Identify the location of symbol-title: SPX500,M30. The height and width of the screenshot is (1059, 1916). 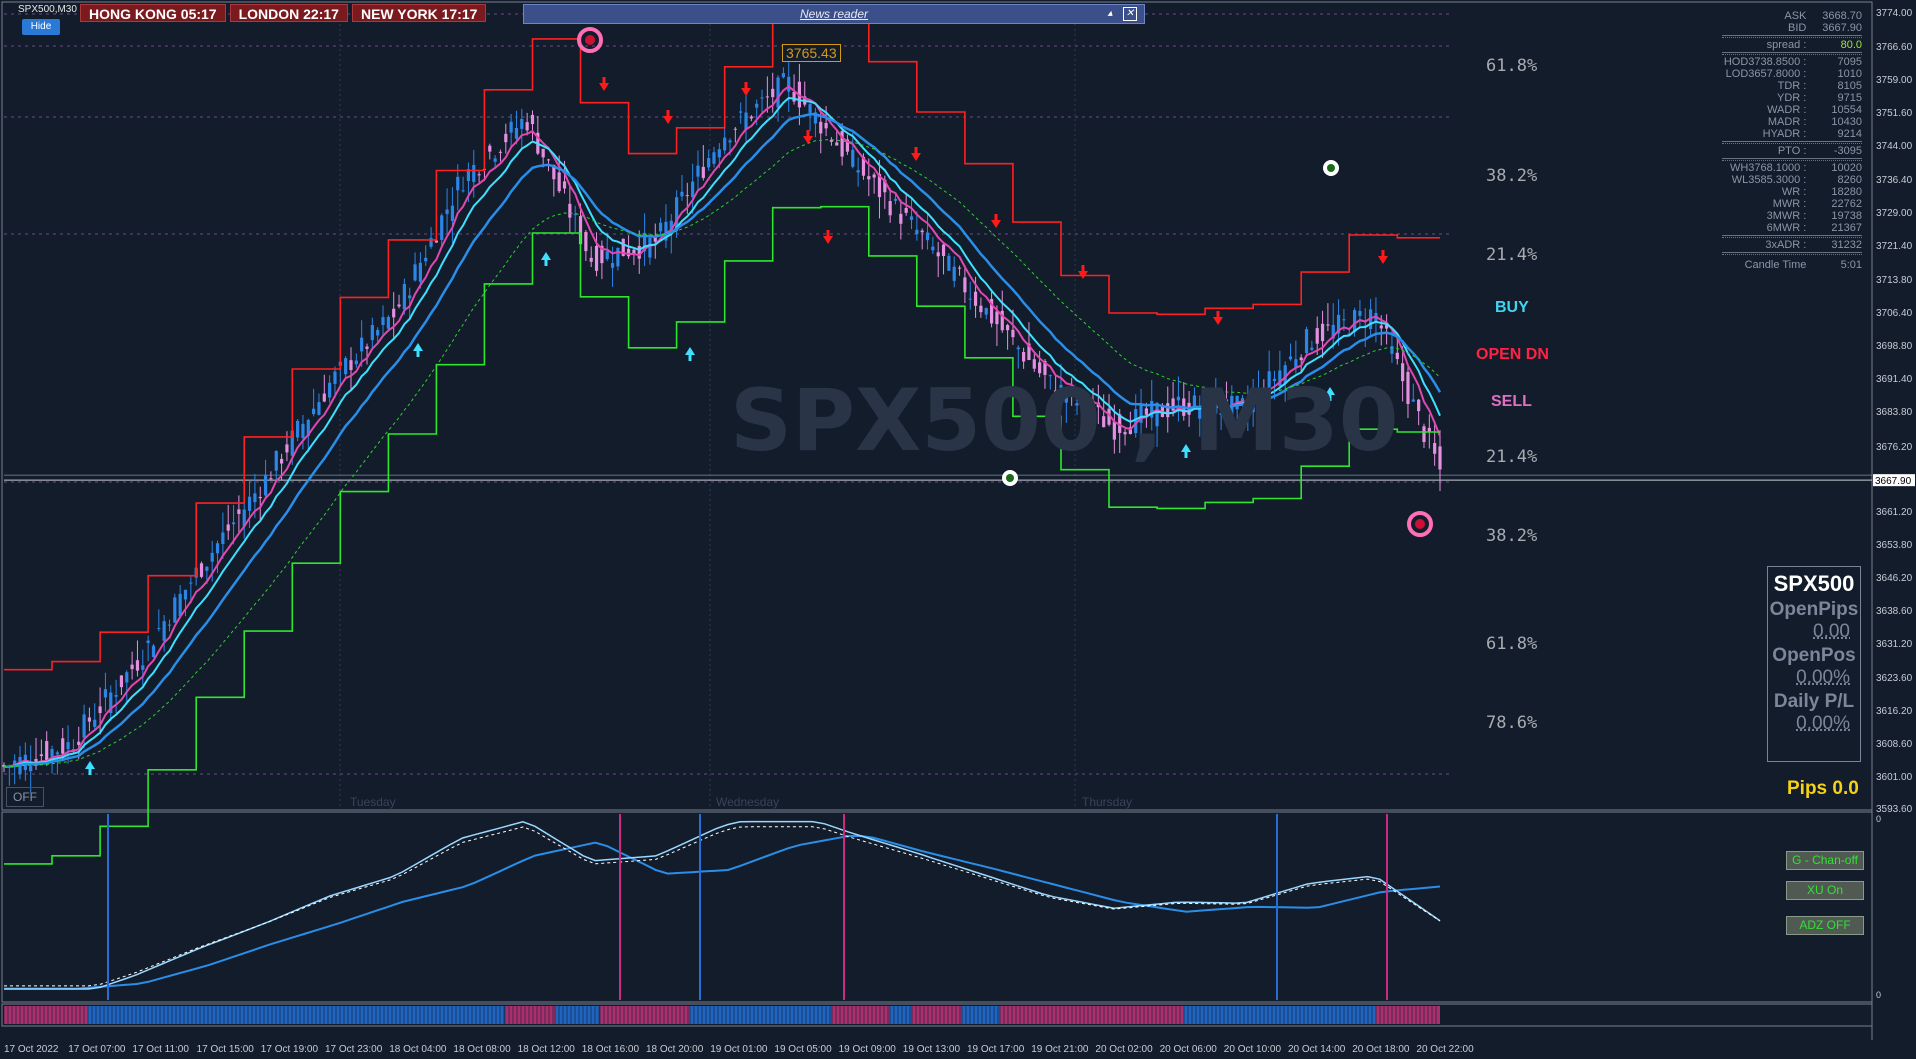
(47, 9).